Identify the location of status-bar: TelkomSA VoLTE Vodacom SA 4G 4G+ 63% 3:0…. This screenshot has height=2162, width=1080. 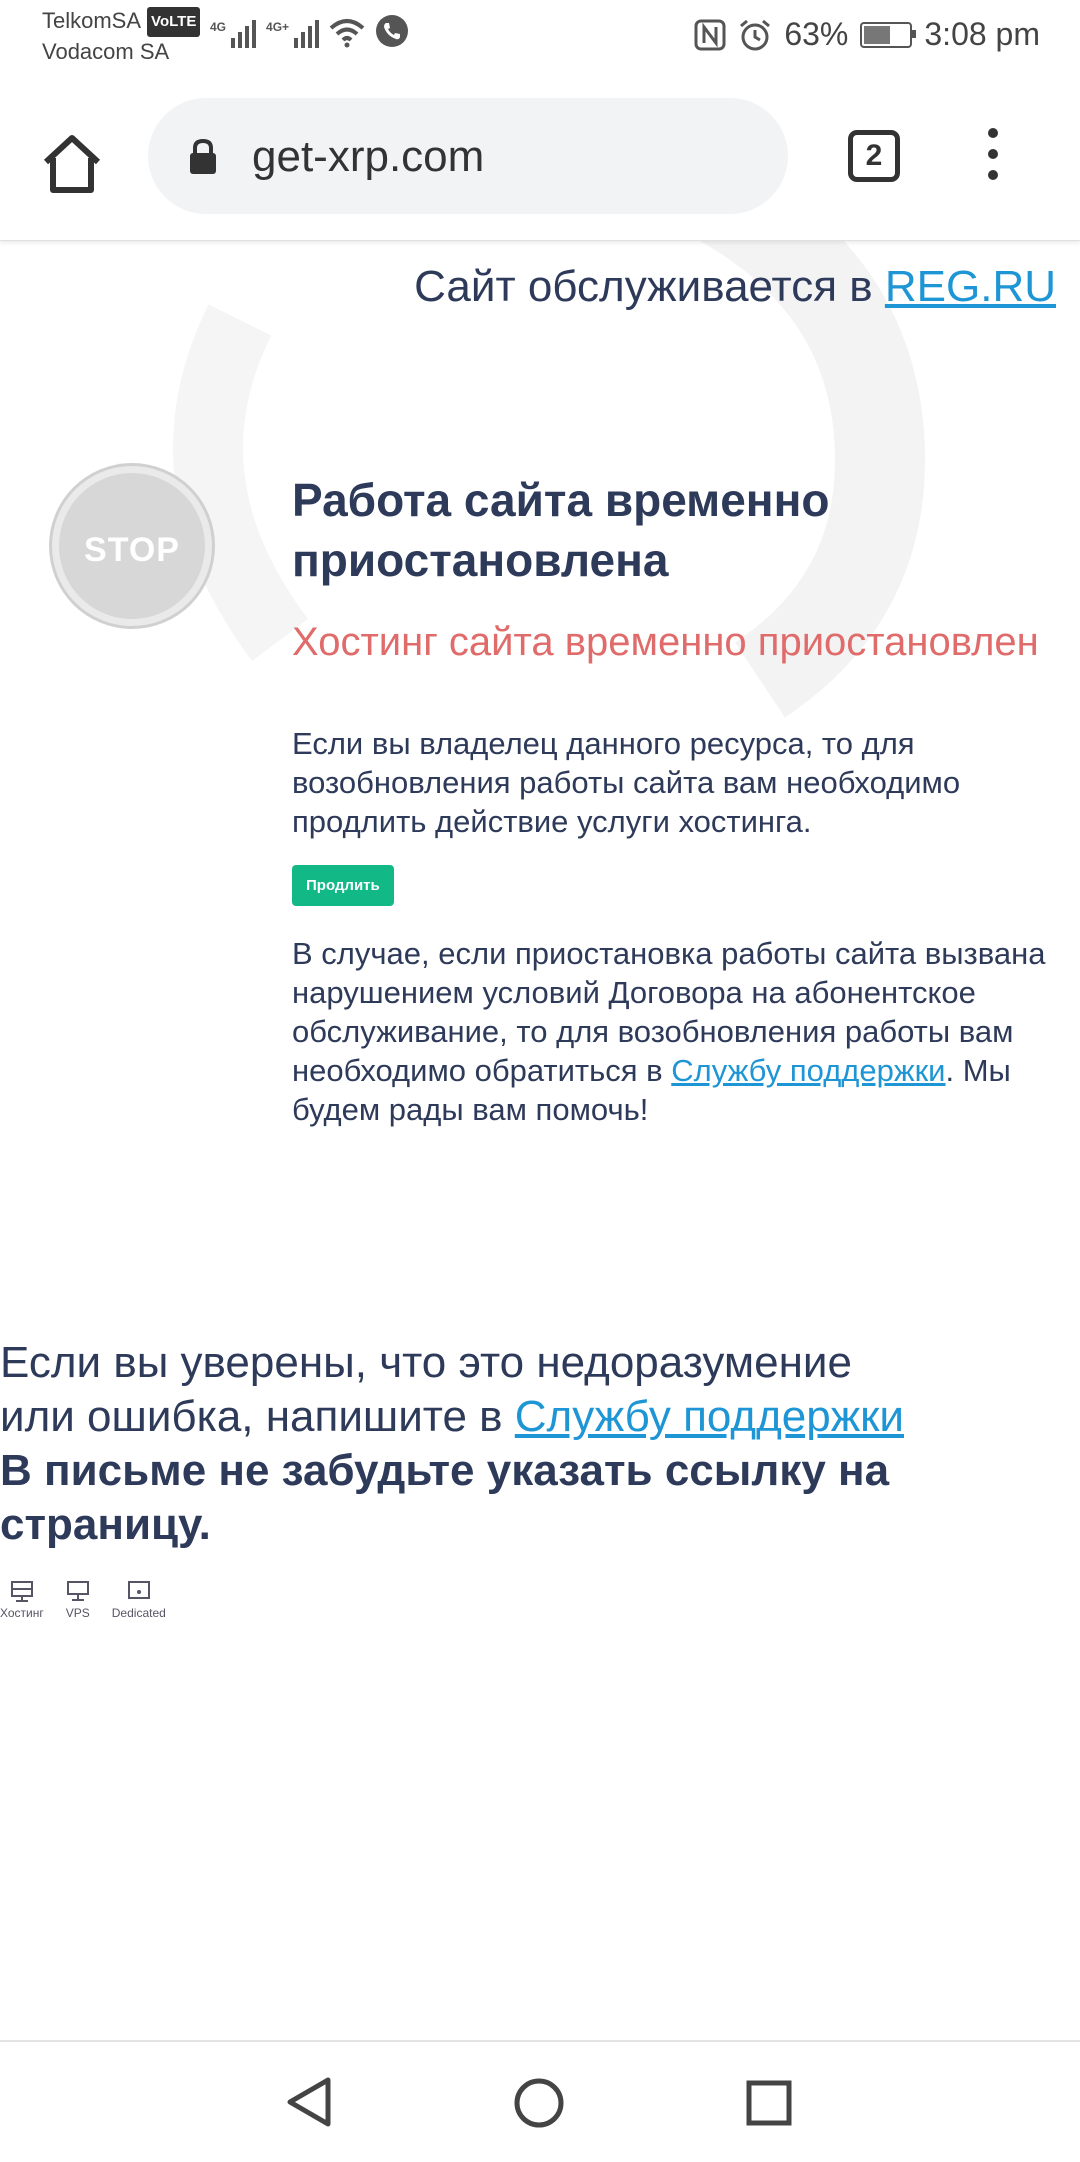
(540, 35).